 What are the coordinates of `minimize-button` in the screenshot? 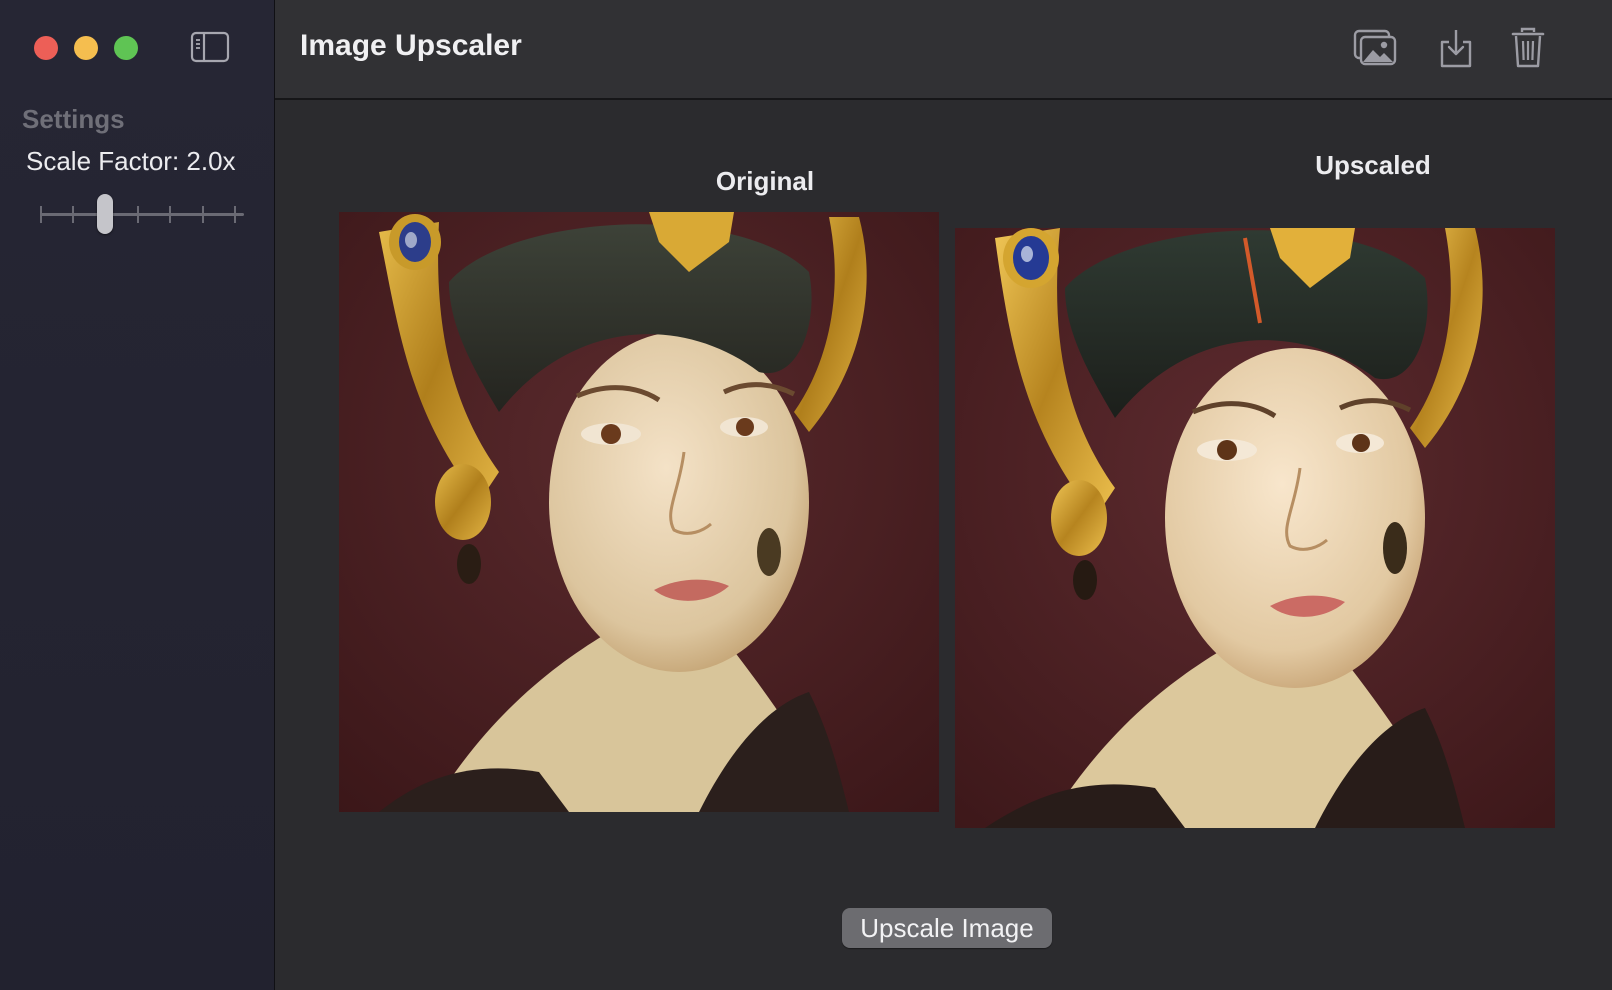 It's located at (86, 48).